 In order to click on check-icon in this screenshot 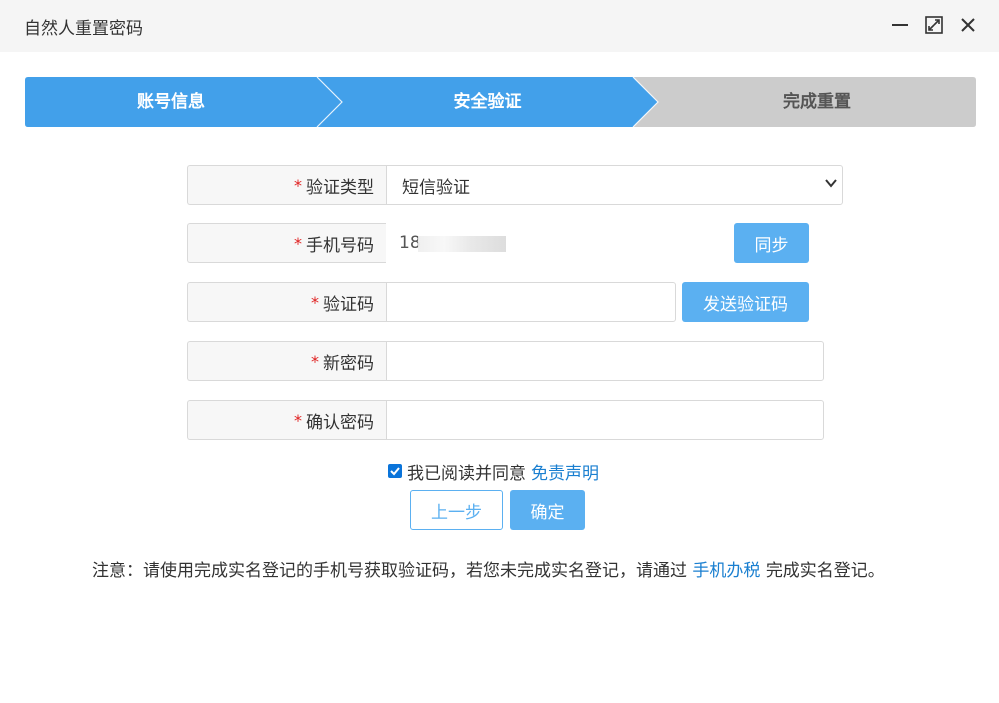, I will do `click(395, 471)`.